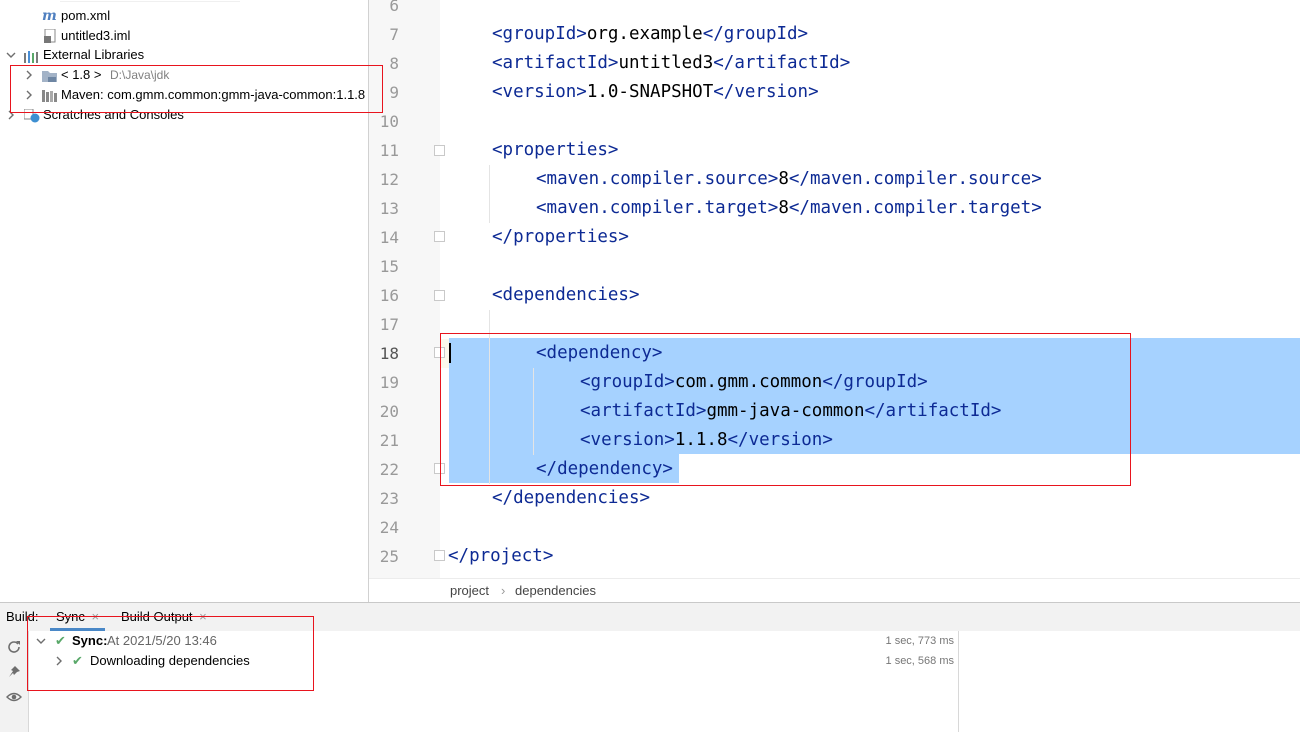  I want to click on line-number: 23, so click(389, 498).